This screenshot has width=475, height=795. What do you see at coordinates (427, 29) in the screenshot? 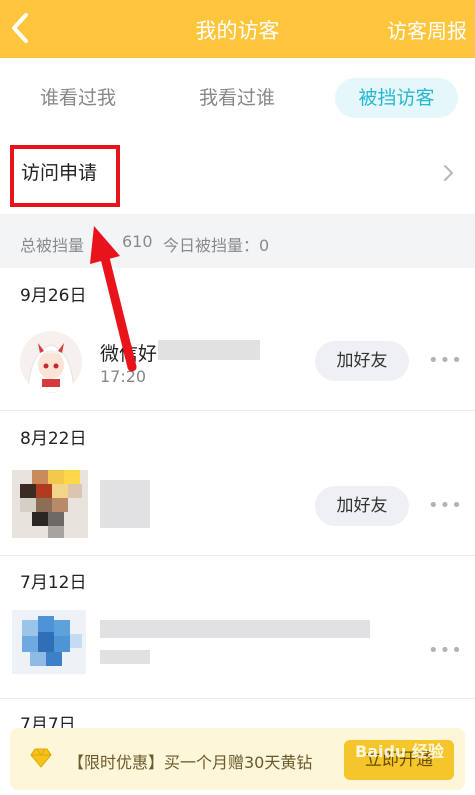
I see `weekly-report-link: 访客周报` at bounding box center [427, 29].